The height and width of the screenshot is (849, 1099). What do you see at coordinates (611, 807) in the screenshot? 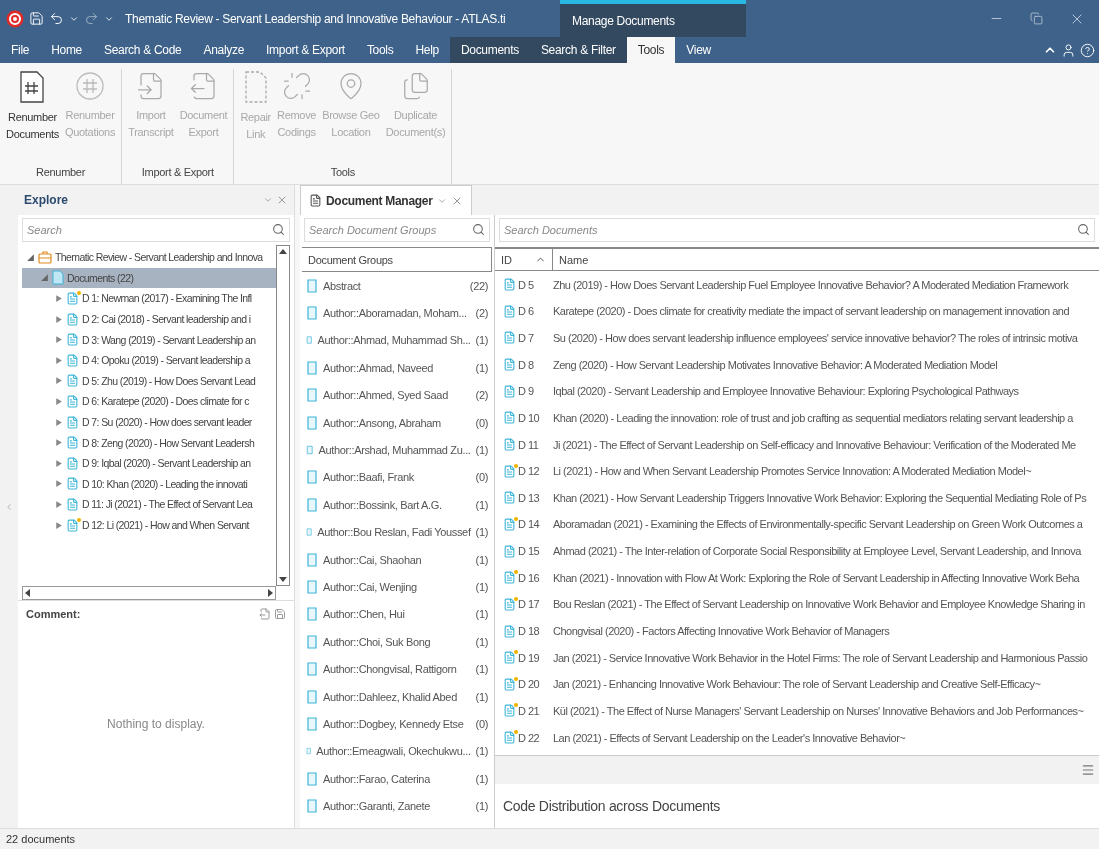
I see `chart-title: Code Distribution across Documents` at bounding box center [611, 807].